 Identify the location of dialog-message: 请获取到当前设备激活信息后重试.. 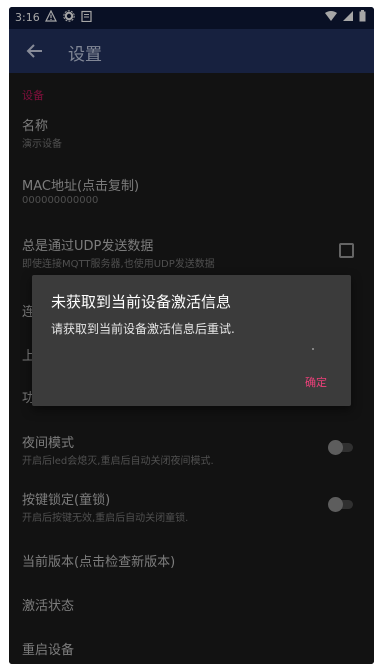
(143, 329).